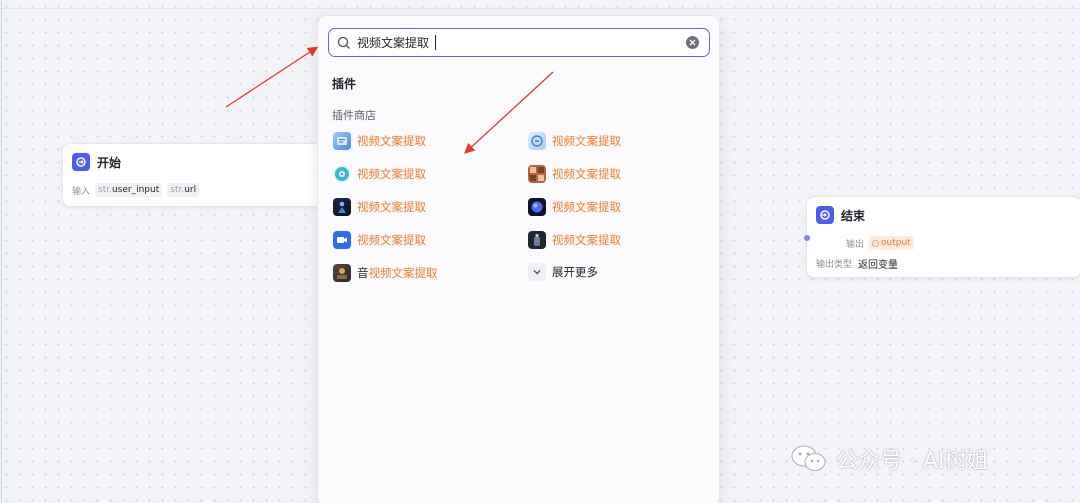 Image resolution: width=1080 pixels, height=503 pixels. What do you see at coordinates (197, 162) in the screenshot?
I see `start-node-header: 开始` at bounding box center [197, 162].